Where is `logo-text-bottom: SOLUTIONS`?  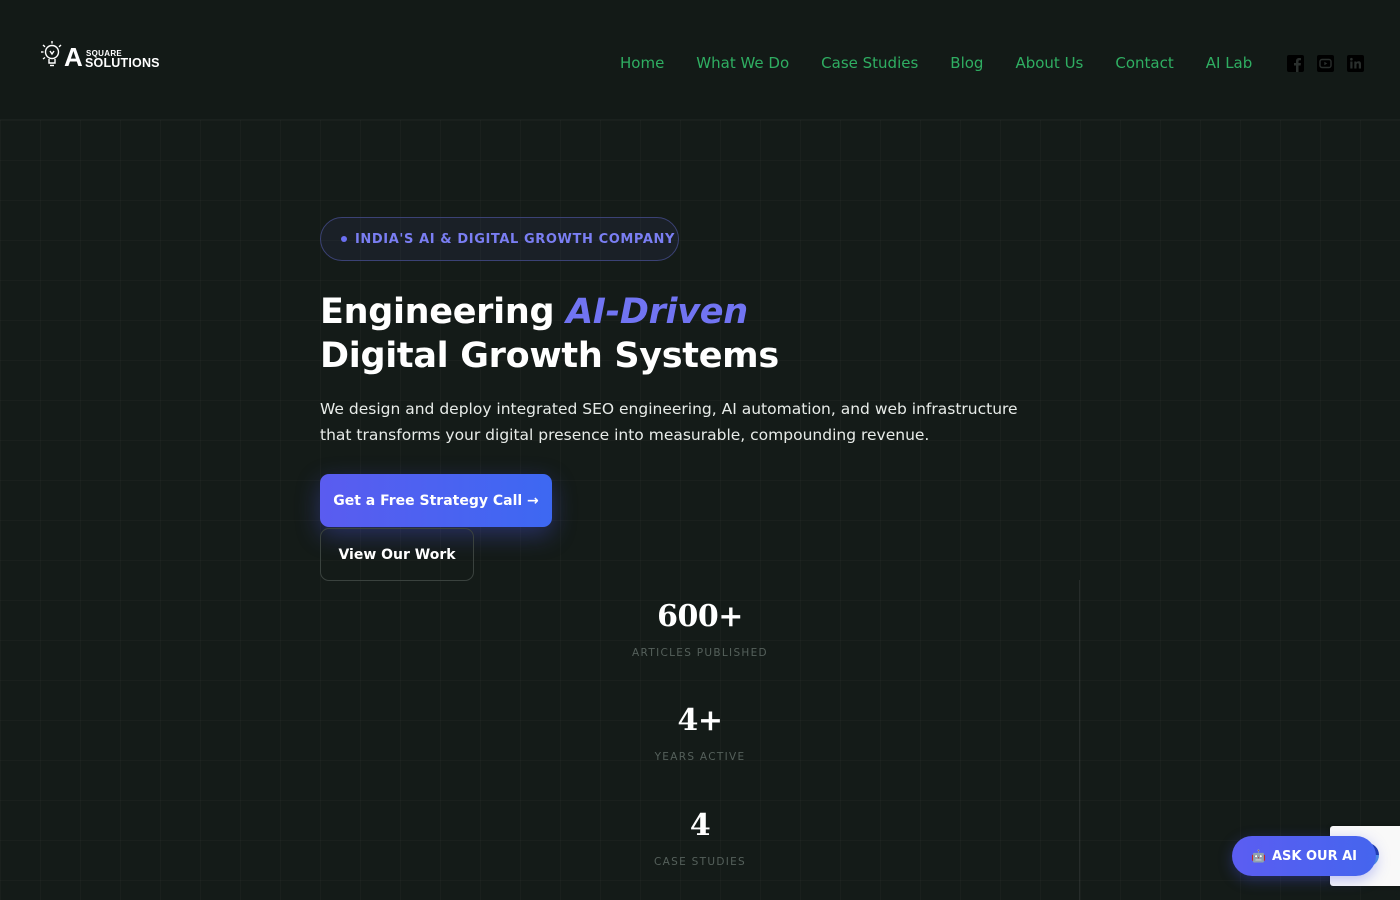
logo-text-bottom: SOLUTIONS is located at coordinates (122, 63).